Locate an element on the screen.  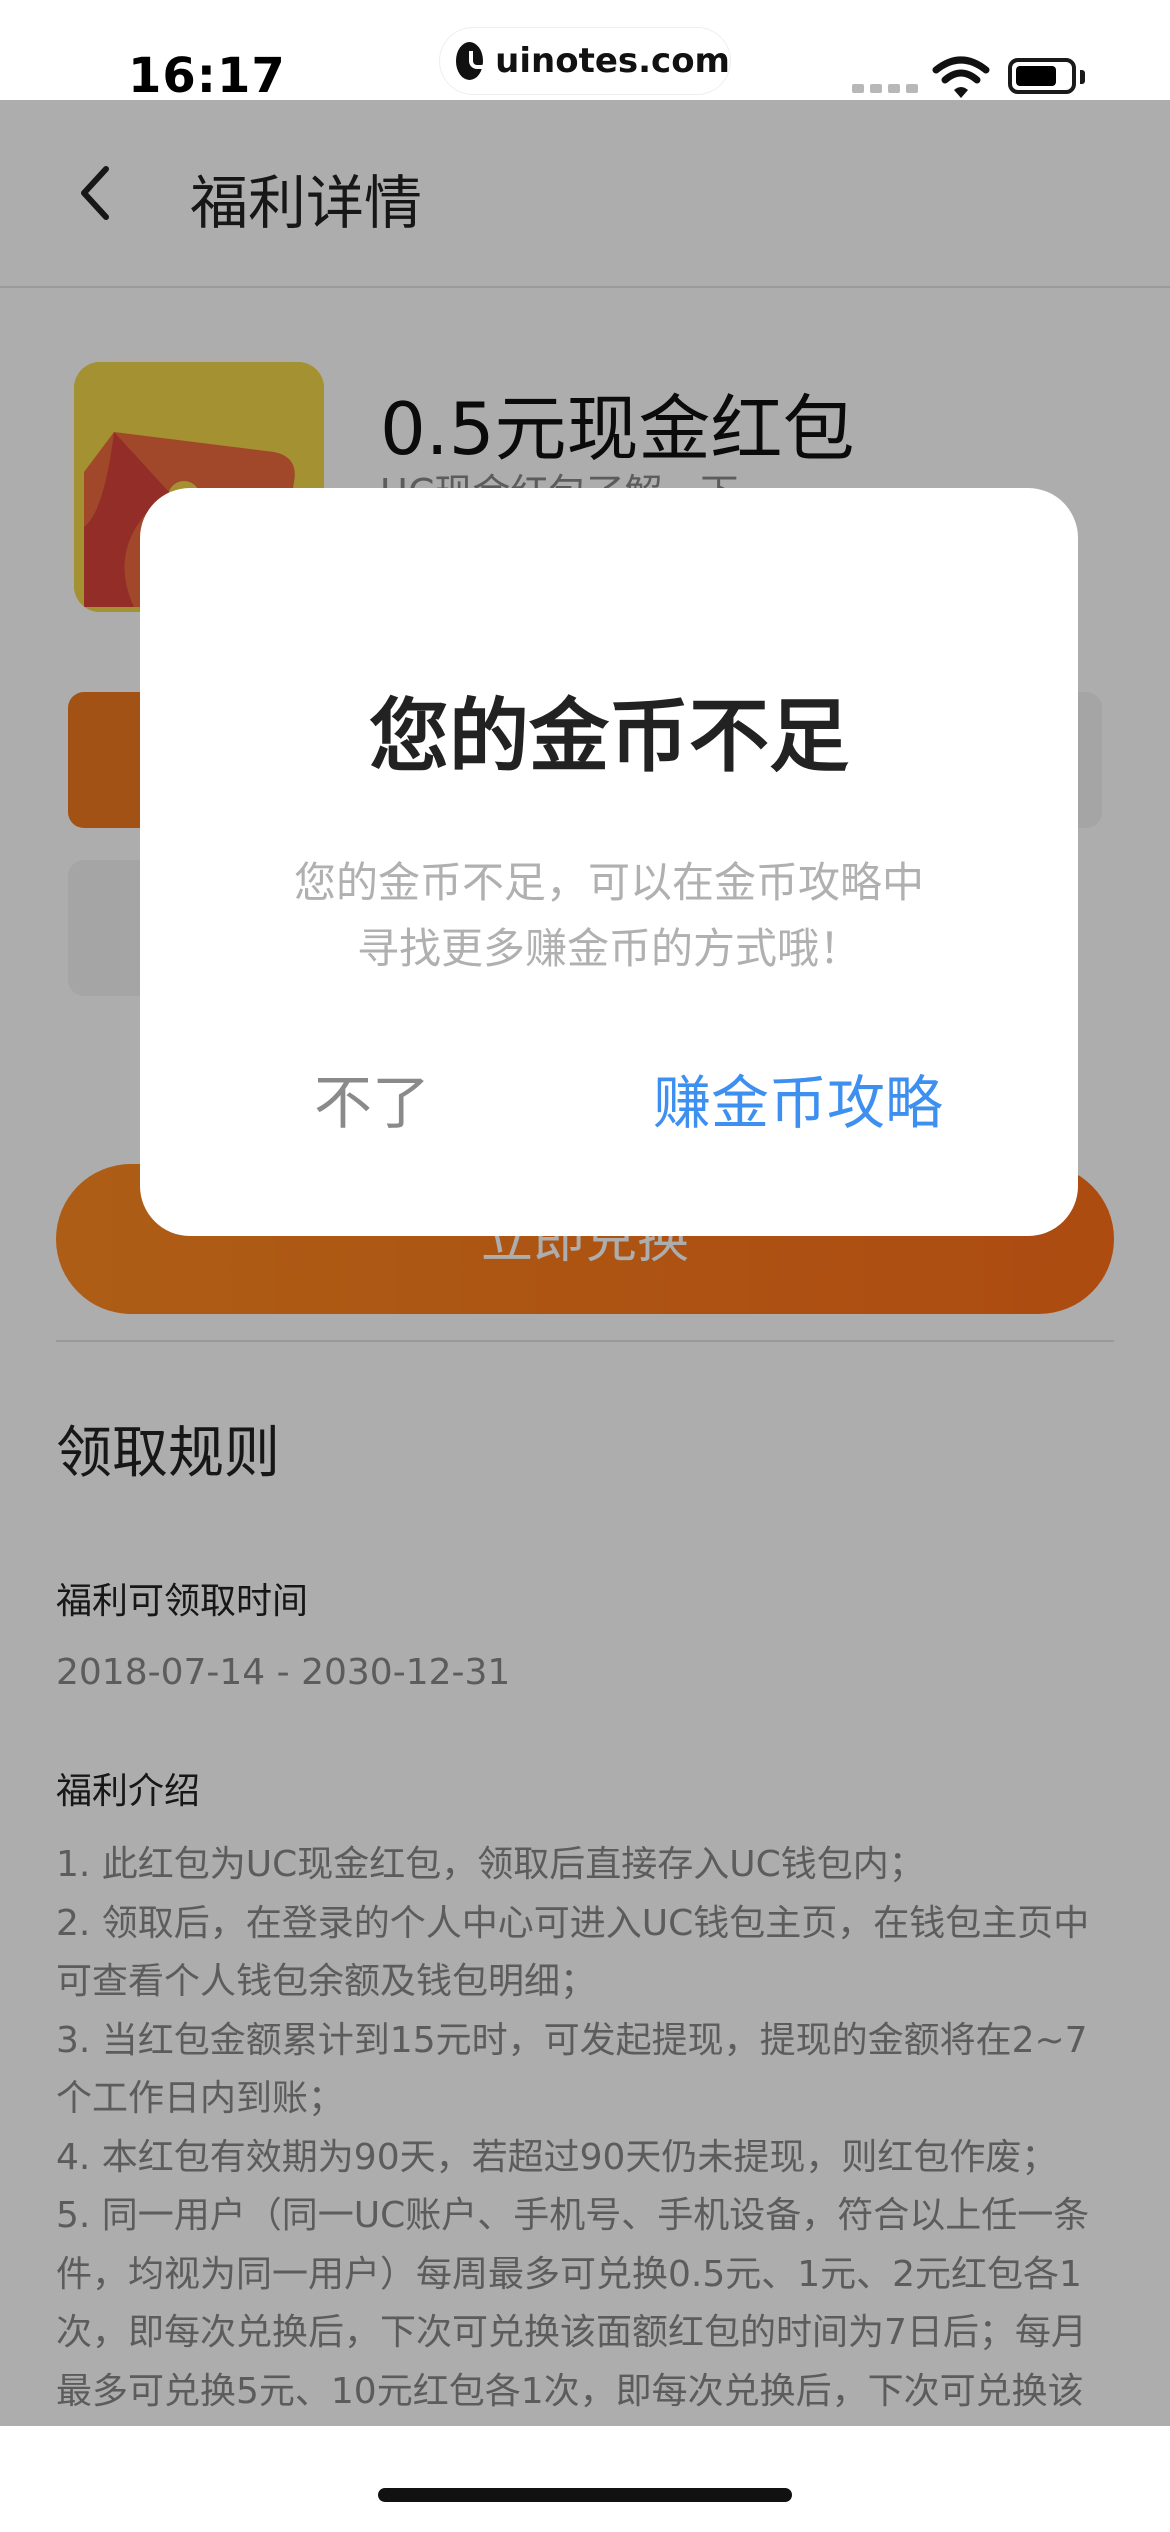
status-bar: 16:17 uinotes.com is located at coordinates (585, 52).